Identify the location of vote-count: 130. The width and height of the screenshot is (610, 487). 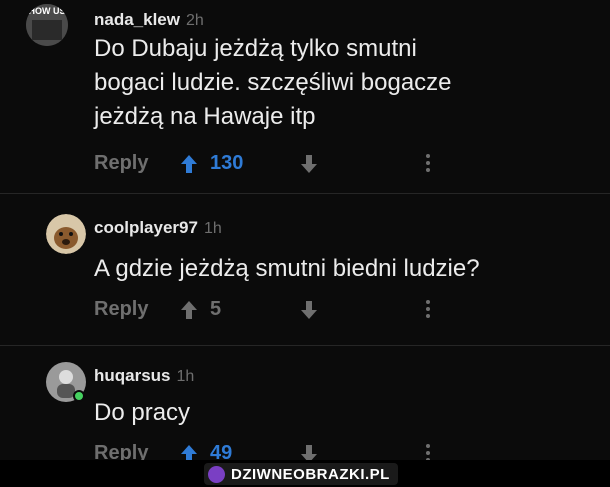
(227, 163).